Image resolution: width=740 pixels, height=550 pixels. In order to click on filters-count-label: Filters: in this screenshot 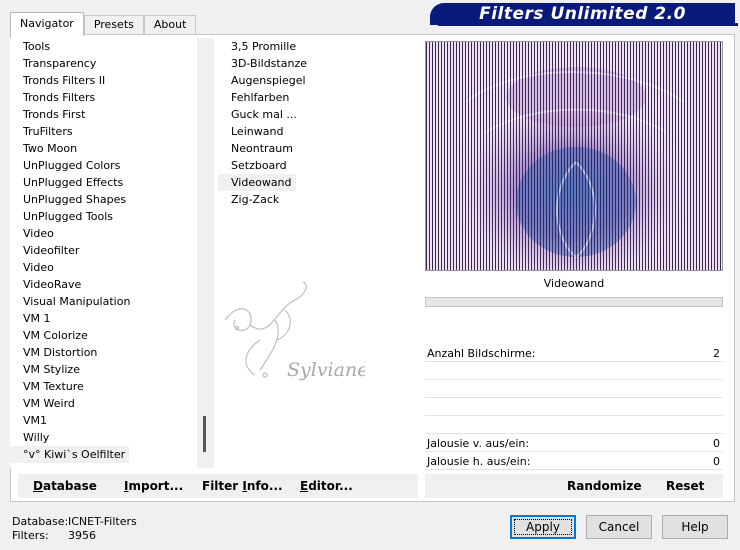, I will do `click(30, 535)`.